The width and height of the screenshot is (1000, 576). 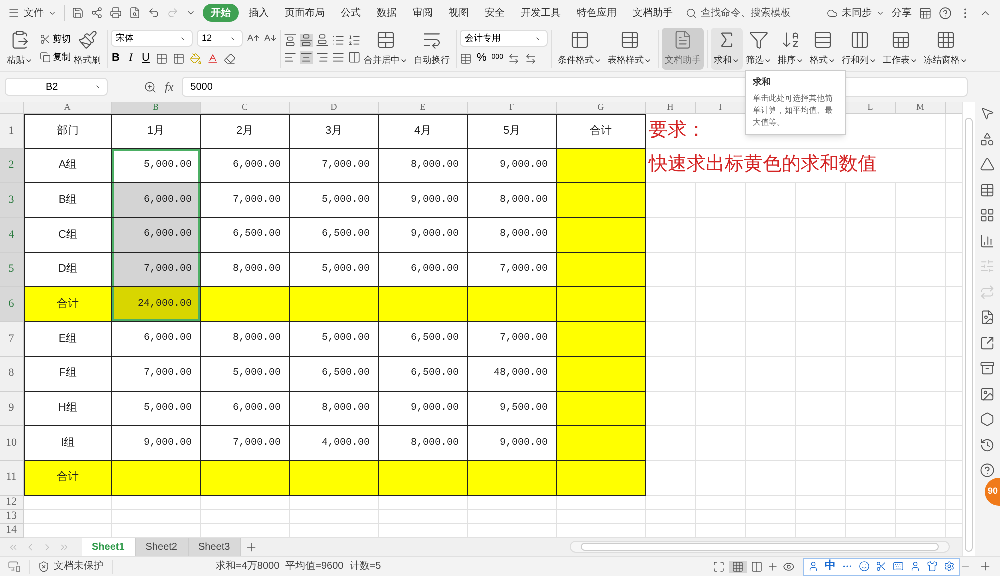 What do you see at coordinates (512, 131) in the screenshot?
I see `table-cell: 5月` at bounding box center [512, 131].